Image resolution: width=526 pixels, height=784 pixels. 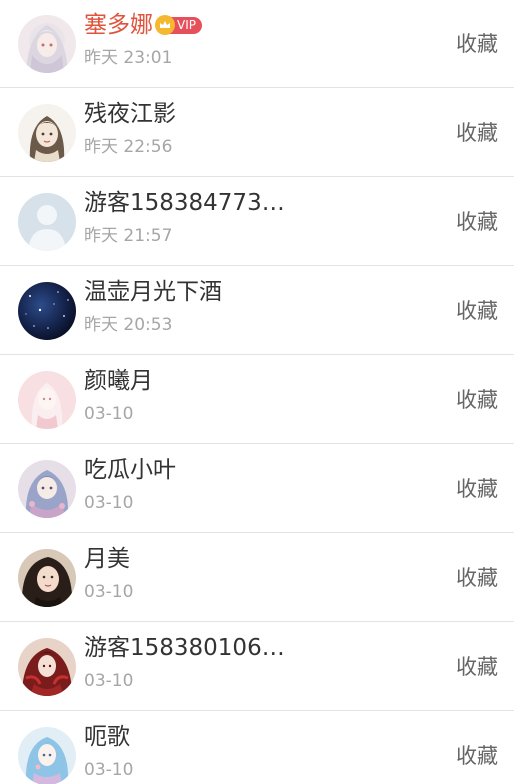 I want to click on pink-anime-girl-avatar, so click(x=47, y=400).